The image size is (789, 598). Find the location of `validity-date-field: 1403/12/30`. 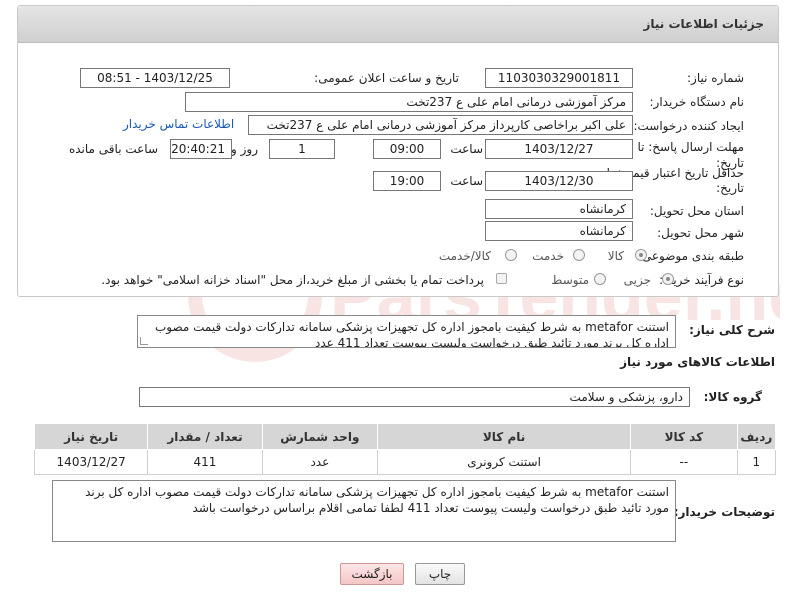

validity-date-field: 1403/12/30 is located at coordinates (559, 181).